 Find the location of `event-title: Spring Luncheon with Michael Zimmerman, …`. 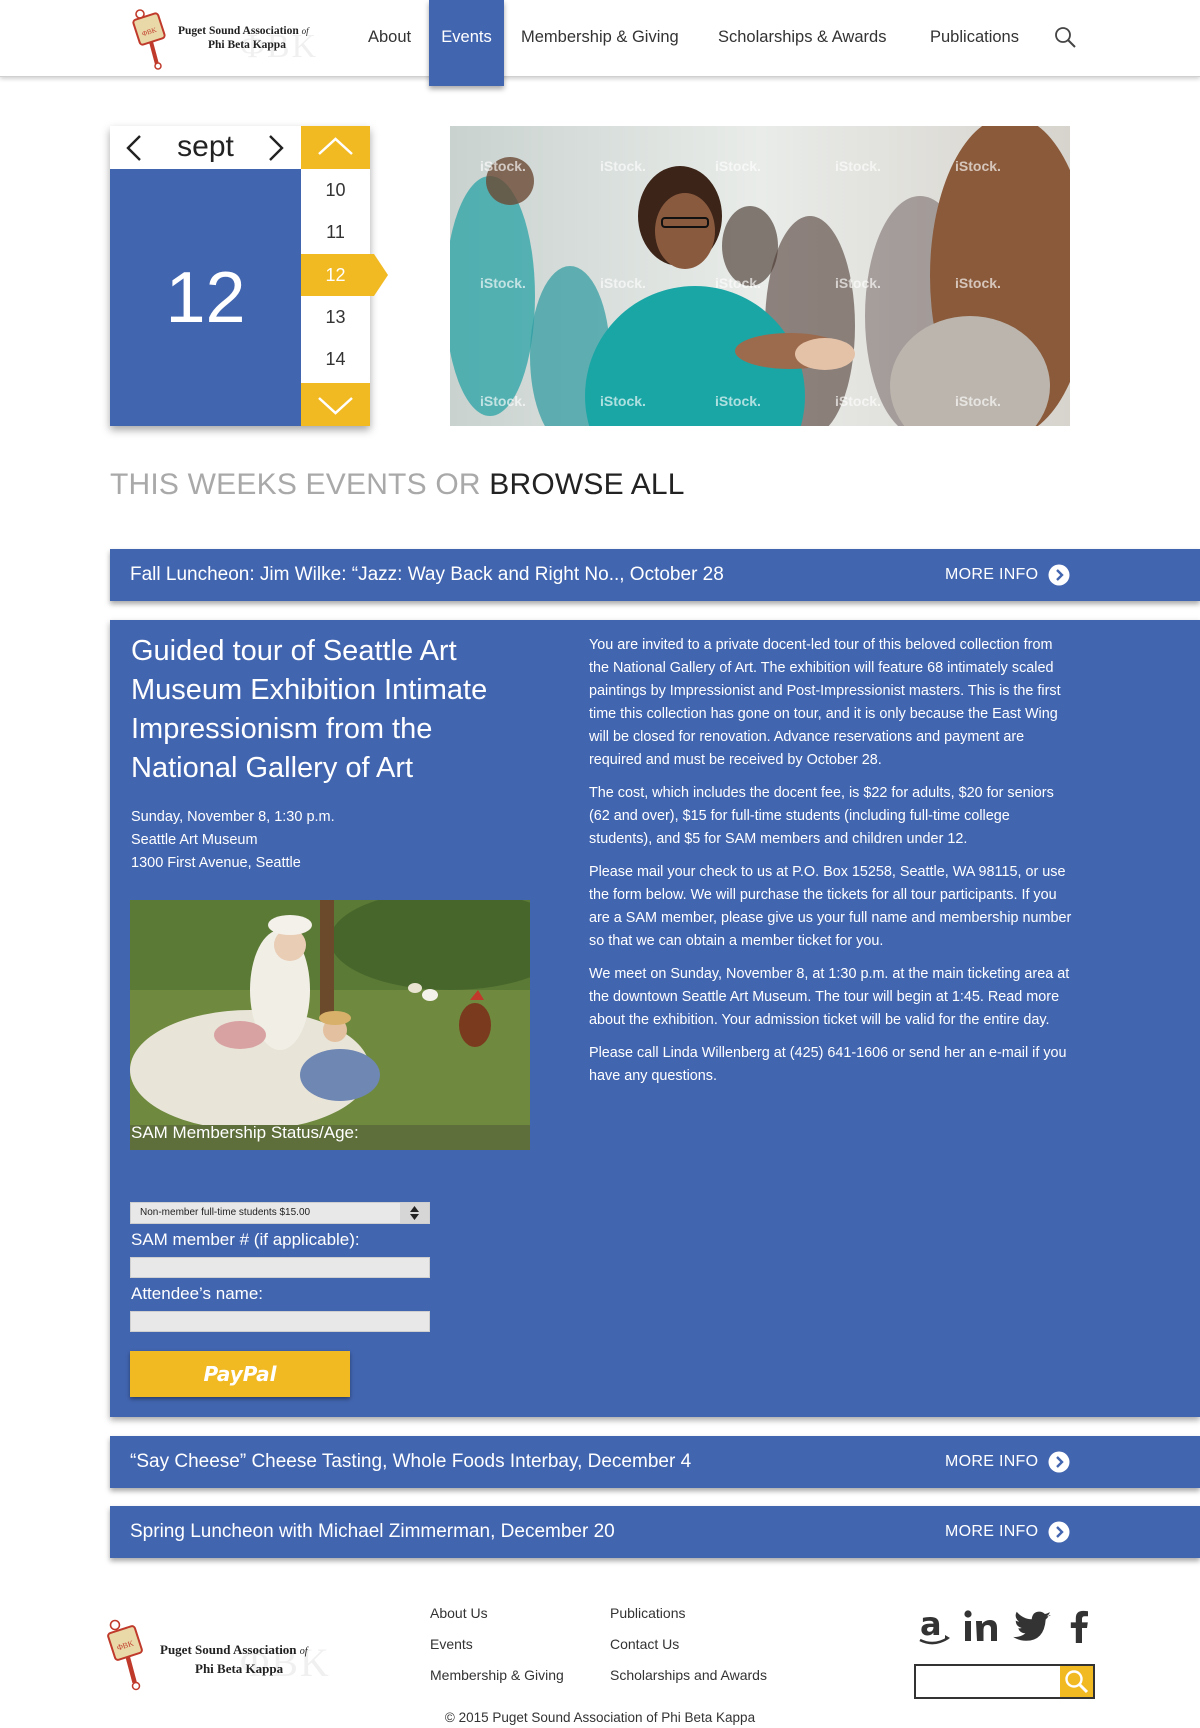

event-title: Spring Luncheon with Michael Zimmerman, … is located at coordinates (372, 1531).